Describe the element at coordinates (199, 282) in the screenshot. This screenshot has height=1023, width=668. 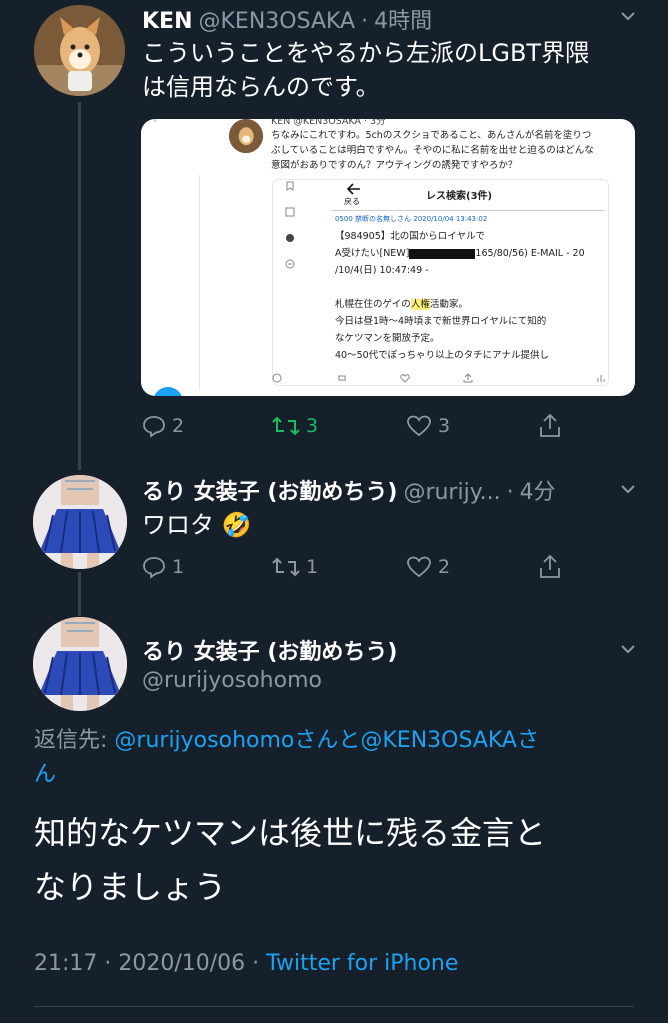
I see `embed-divider` at that location.